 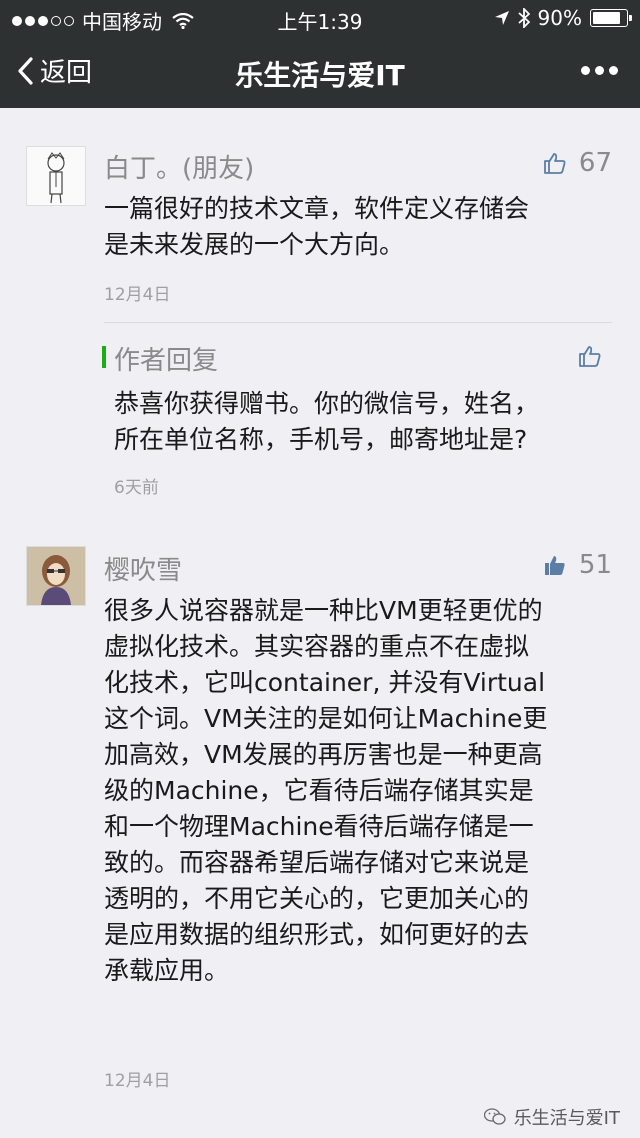 I want to click on watermark-label: 乐生活与爱IT, so click(x=566, y=1118).